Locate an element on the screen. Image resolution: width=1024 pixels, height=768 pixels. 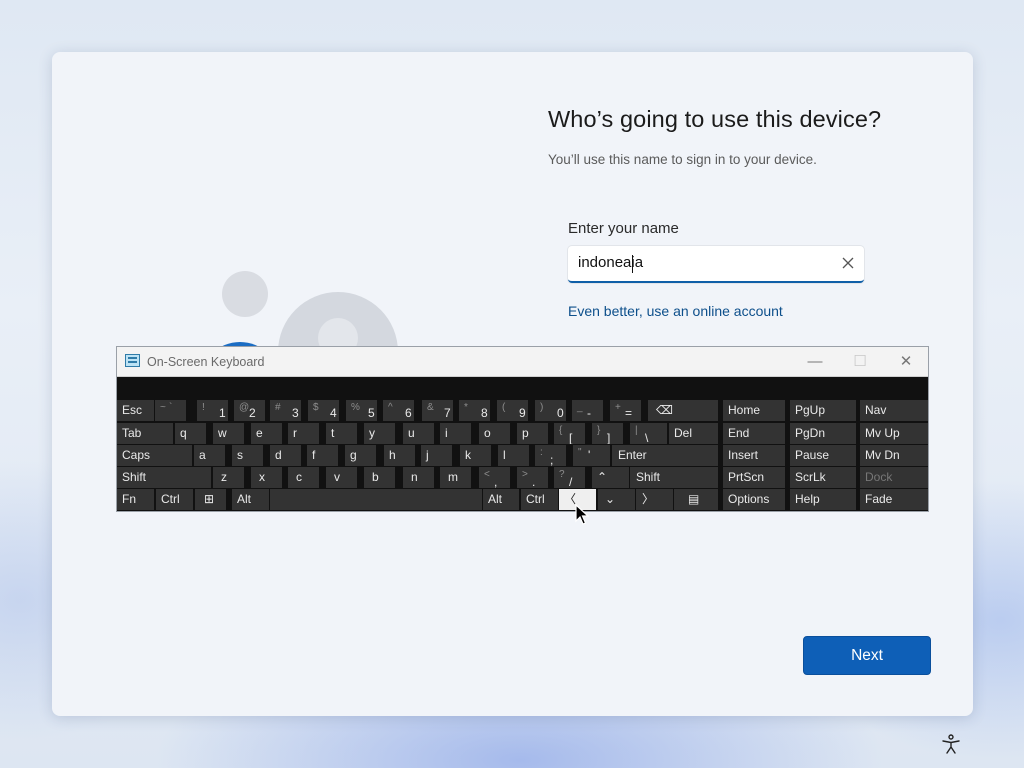
key-scrlk: ScrLk is located at coordinates (823, 477).